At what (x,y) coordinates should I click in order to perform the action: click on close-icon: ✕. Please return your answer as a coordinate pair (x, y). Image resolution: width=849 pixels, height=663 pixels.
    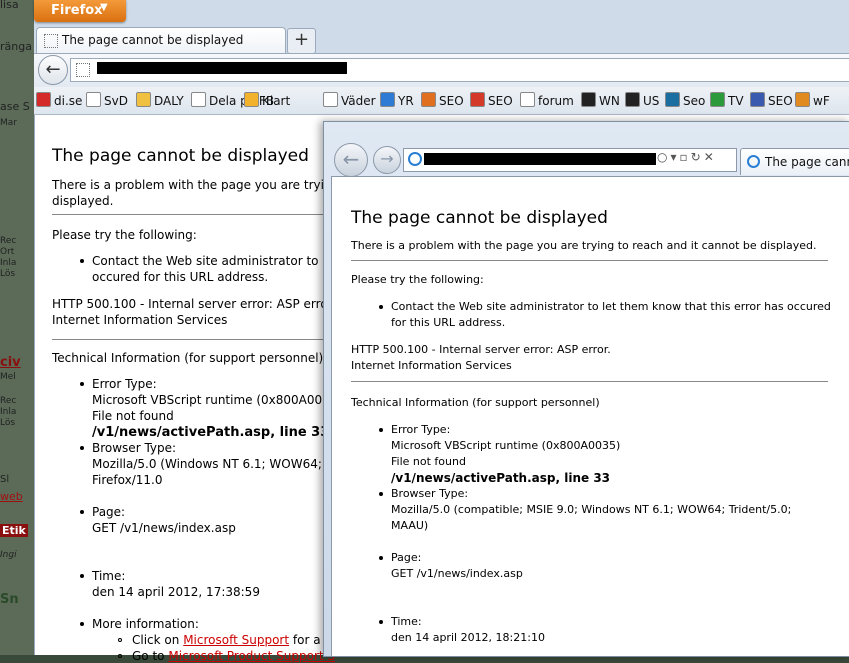
    Looking at the image, I should click on (710, 157).